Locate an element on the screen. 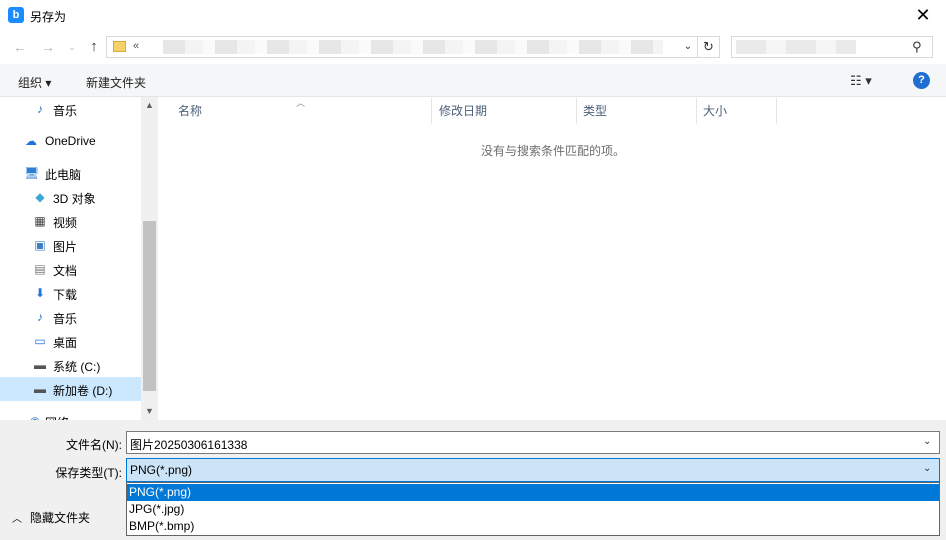 The image size is (946, 540). address-bar: « ⌄ is located at coordinates (402, 47).